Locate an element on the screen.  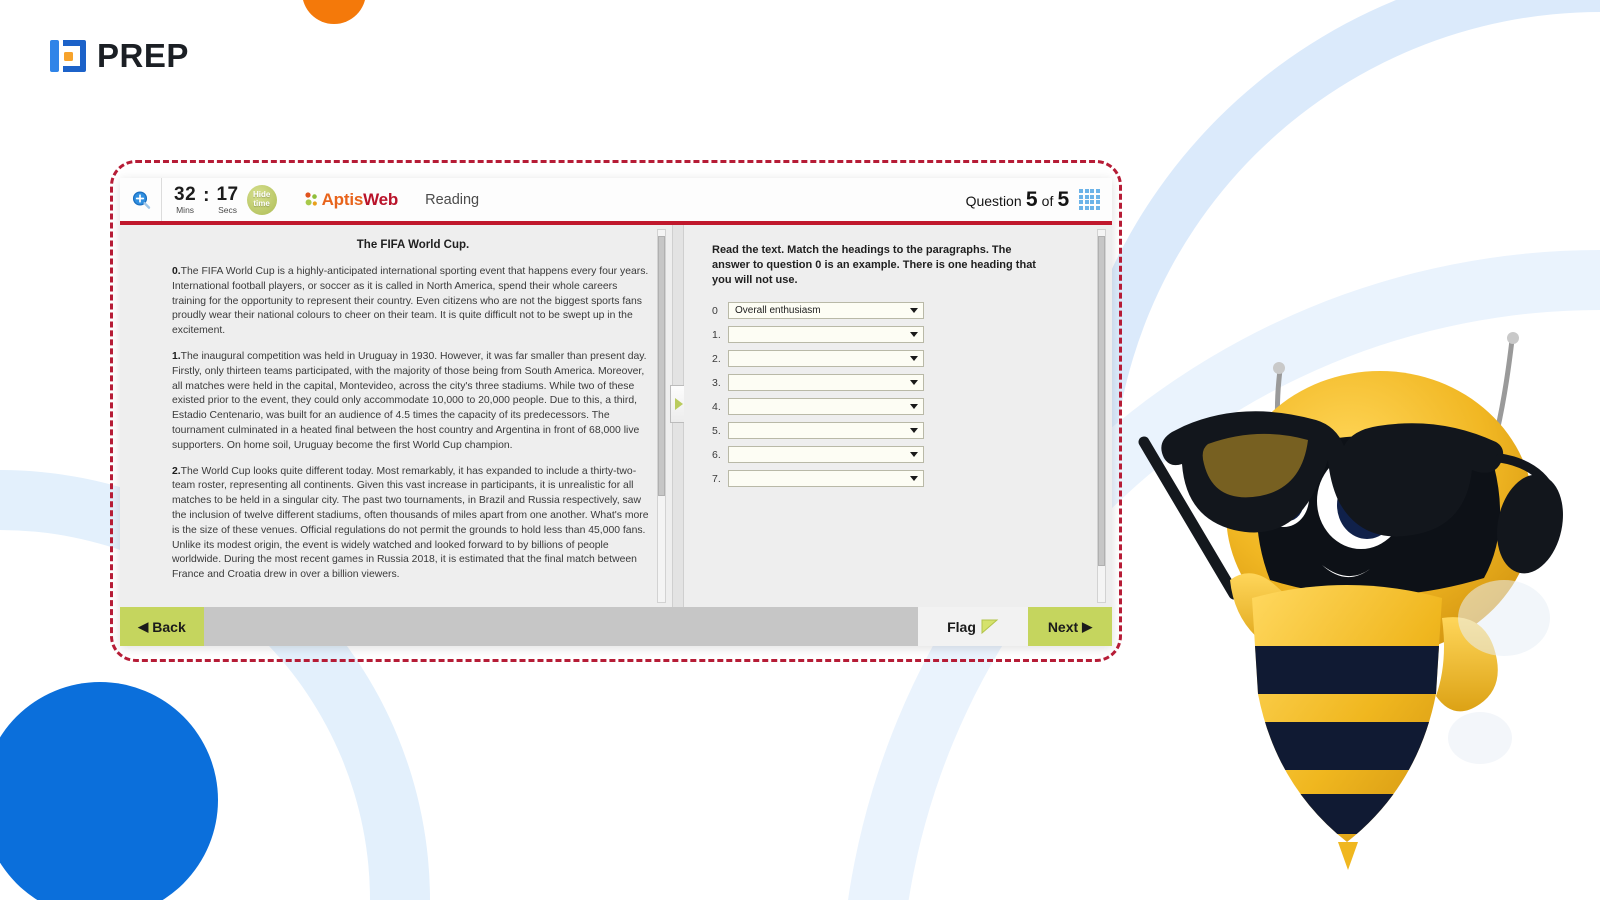
hide-time-line2: time is located at coordinates (261, 203).